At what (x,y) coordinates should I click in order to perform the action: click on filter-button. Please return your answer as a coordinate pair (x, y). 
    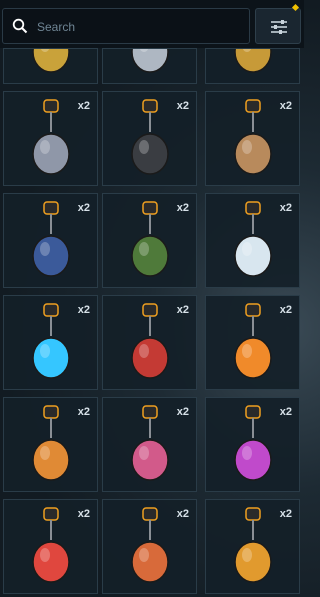
    Looking at the image, I should click on (278, 26).